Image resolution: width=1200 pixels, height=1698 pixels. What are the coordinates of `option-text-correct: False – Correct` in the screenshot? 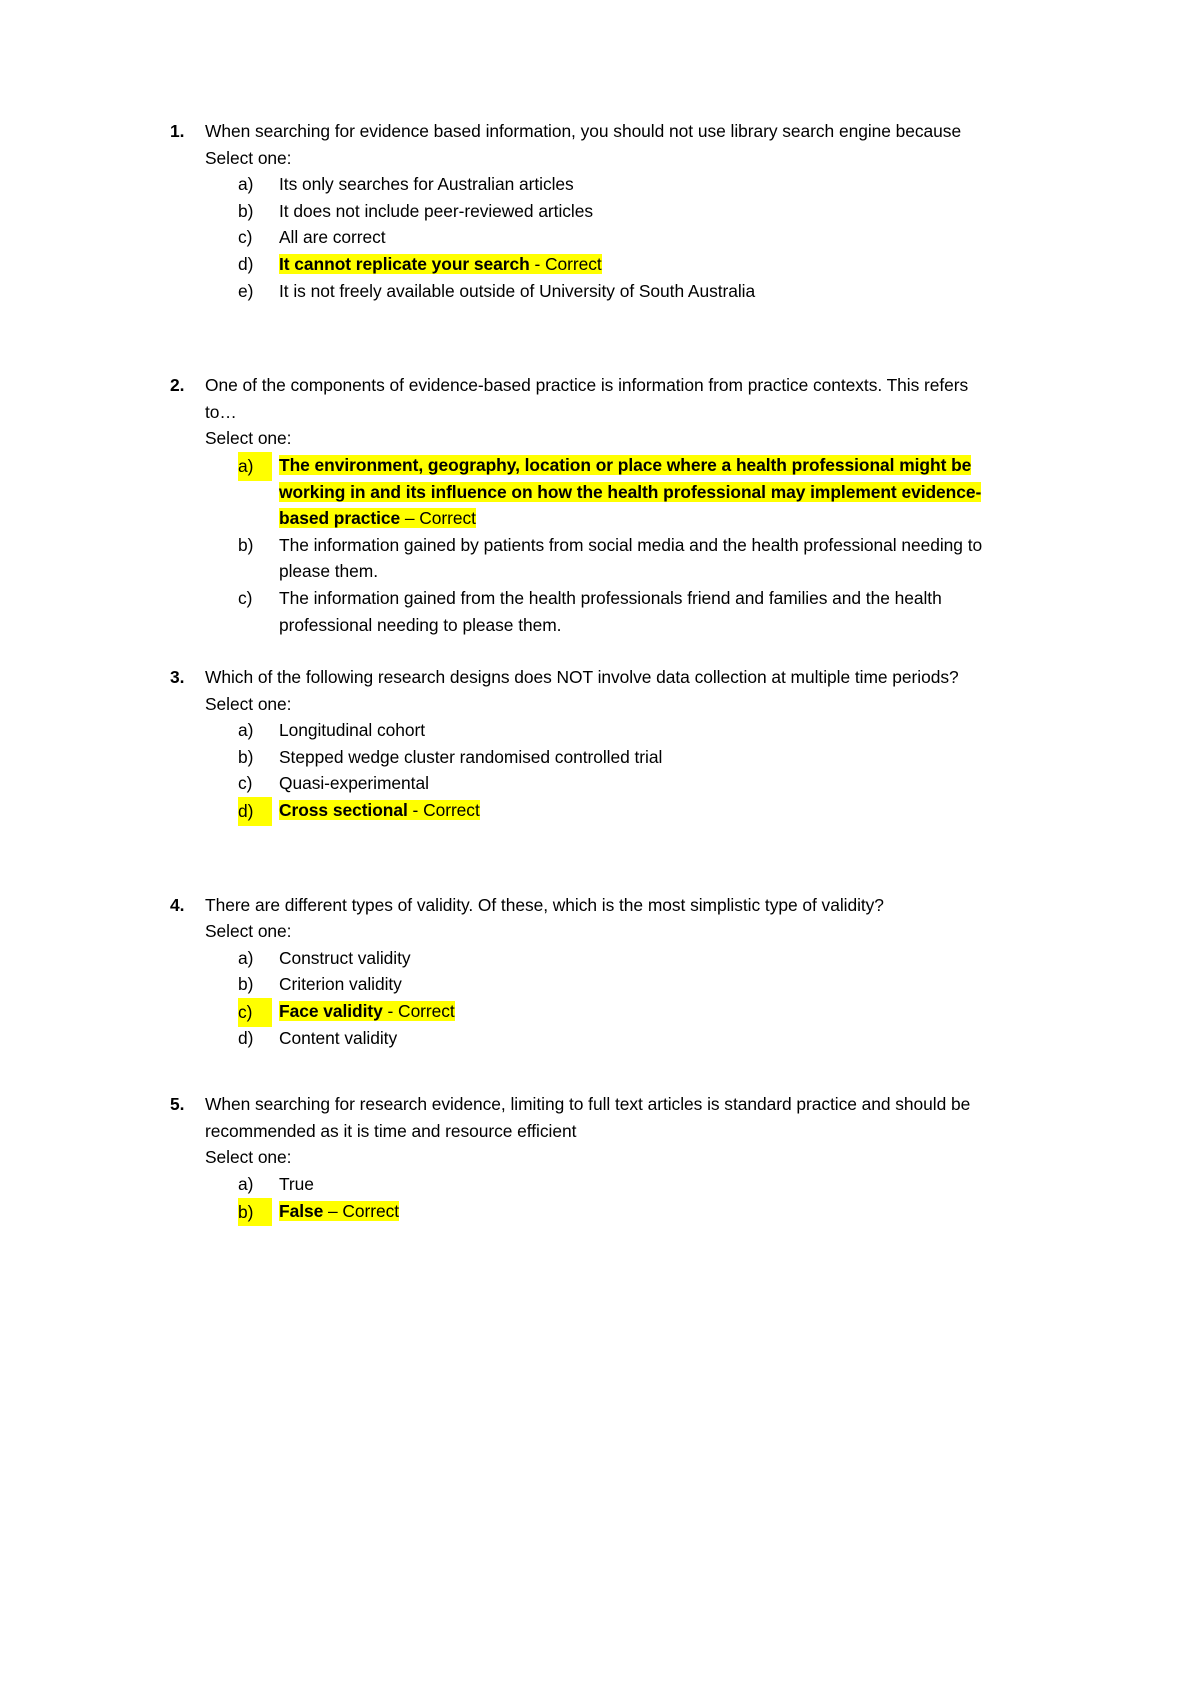 It's located at (339, 1210).